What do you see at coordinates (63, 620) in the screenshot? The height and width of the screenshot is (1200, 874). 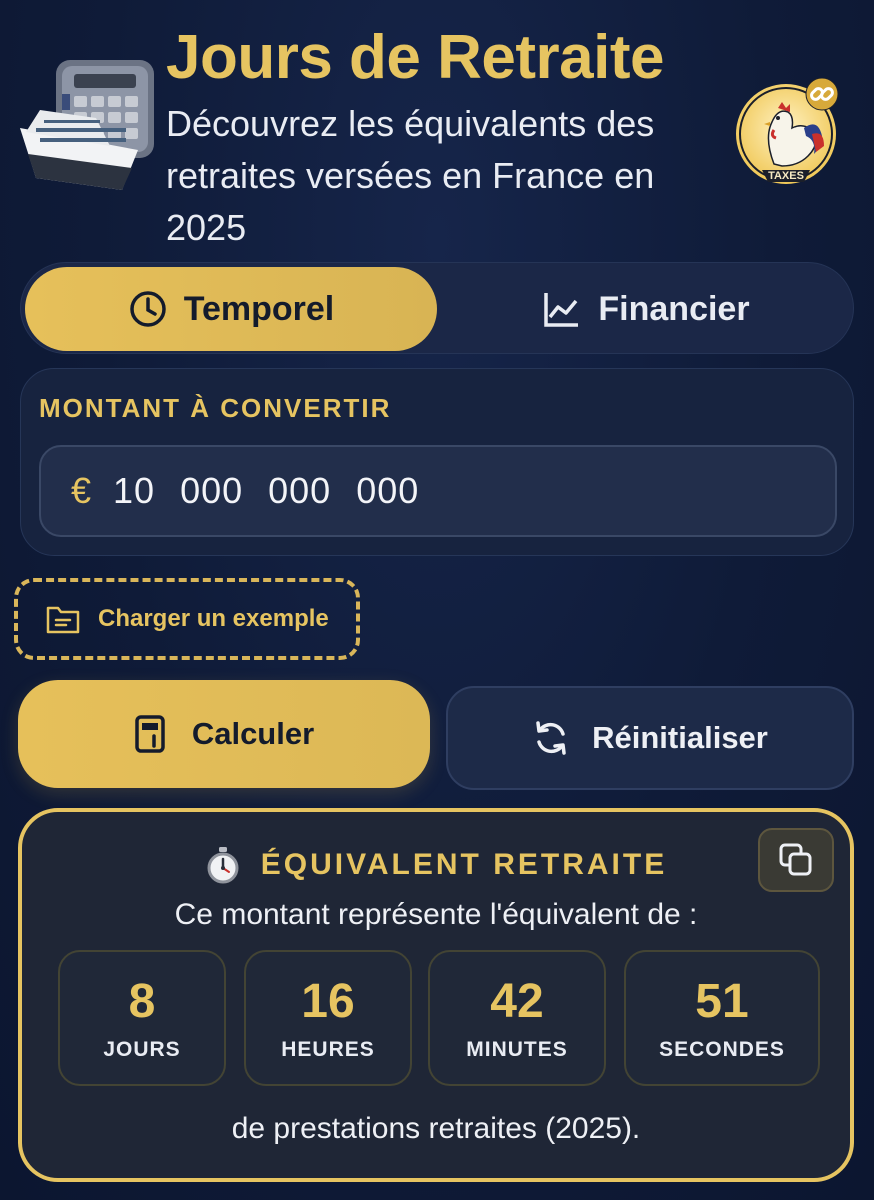 I see `folder-icon` at bounding box center [63, 620].